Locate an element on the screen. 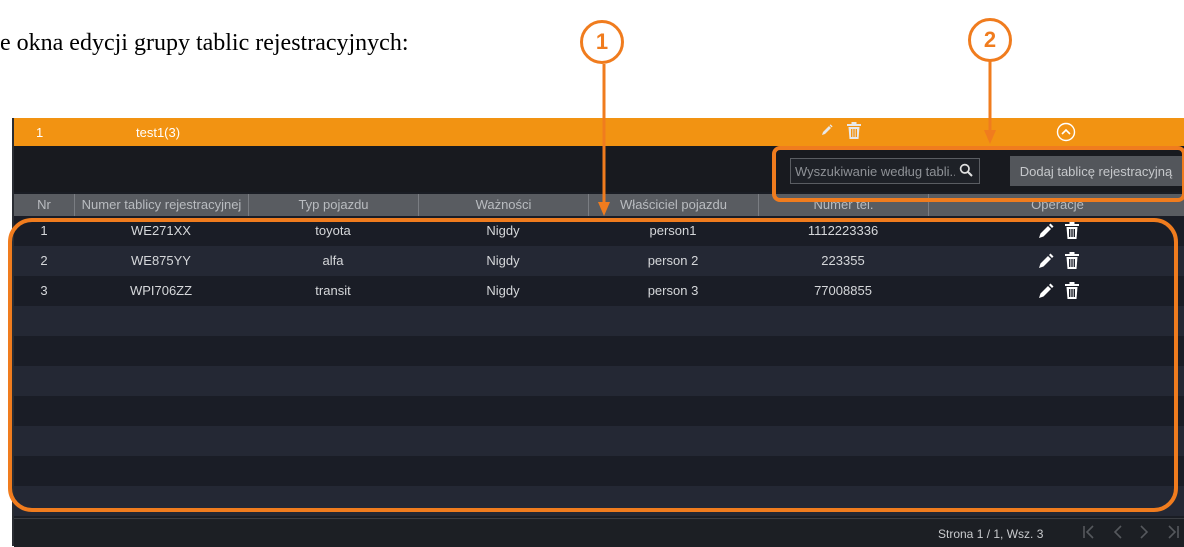  collapse-chevron-icon is located at coordinates (1066, 133).